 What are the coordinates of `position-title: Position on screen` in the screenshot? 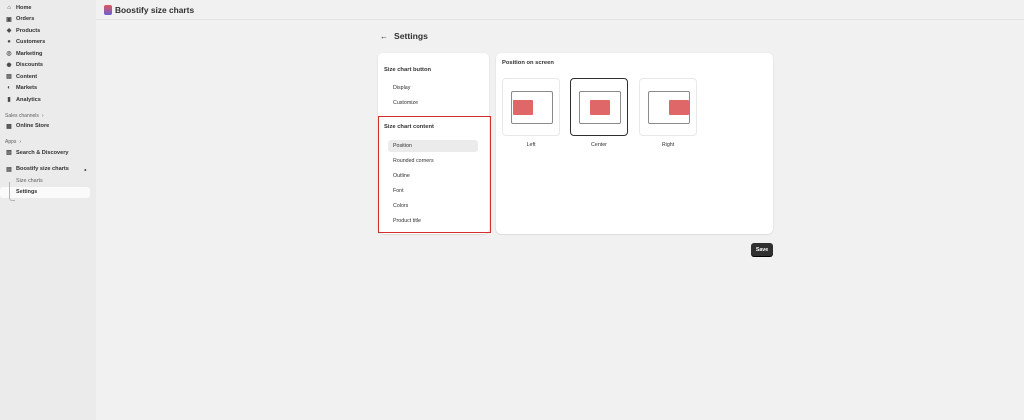 It's located at (528, 63).